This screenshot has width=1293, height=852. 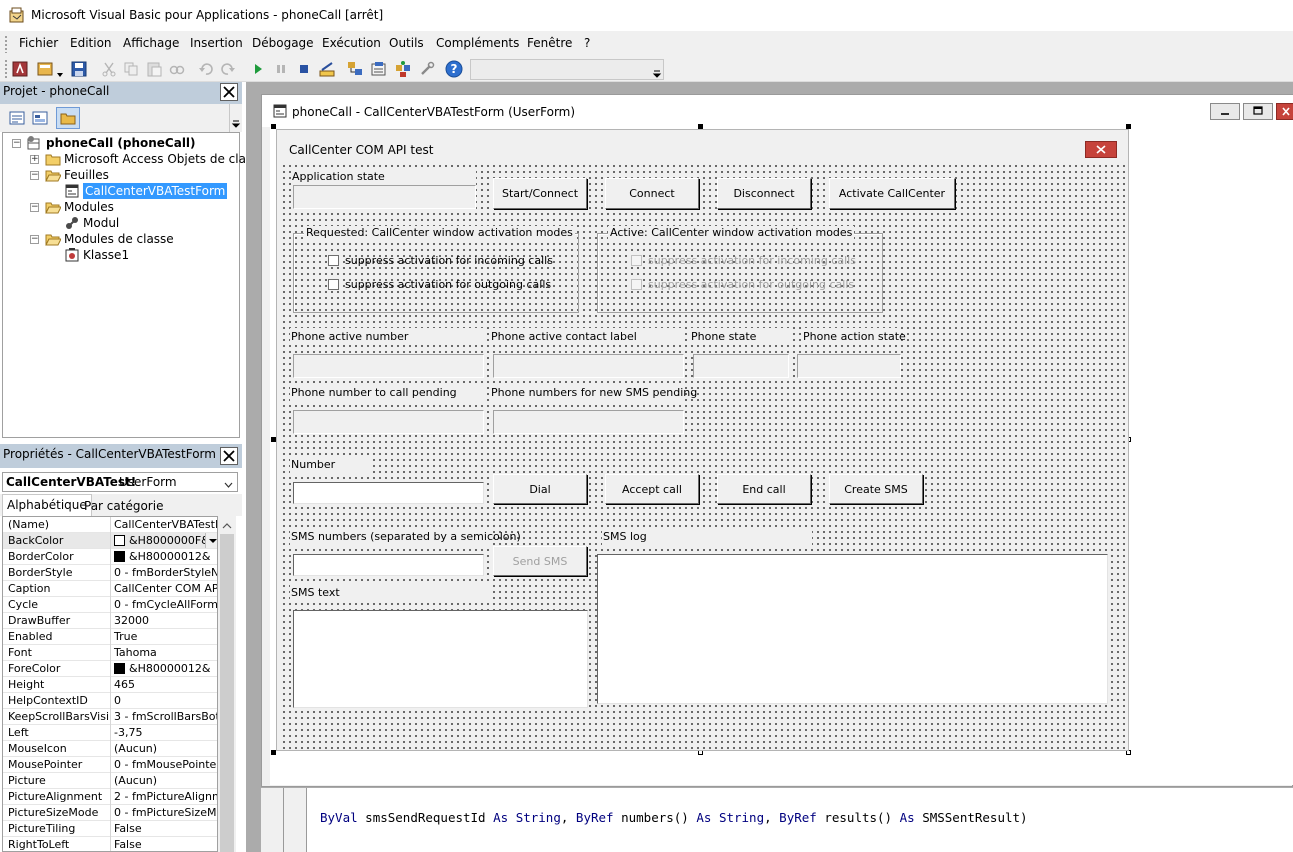 What do you see at coordinates (120, 482) in the screenshot?
I see `object-selector: CallCenterVBATest! UserForm` at bounding box center [120, 482].